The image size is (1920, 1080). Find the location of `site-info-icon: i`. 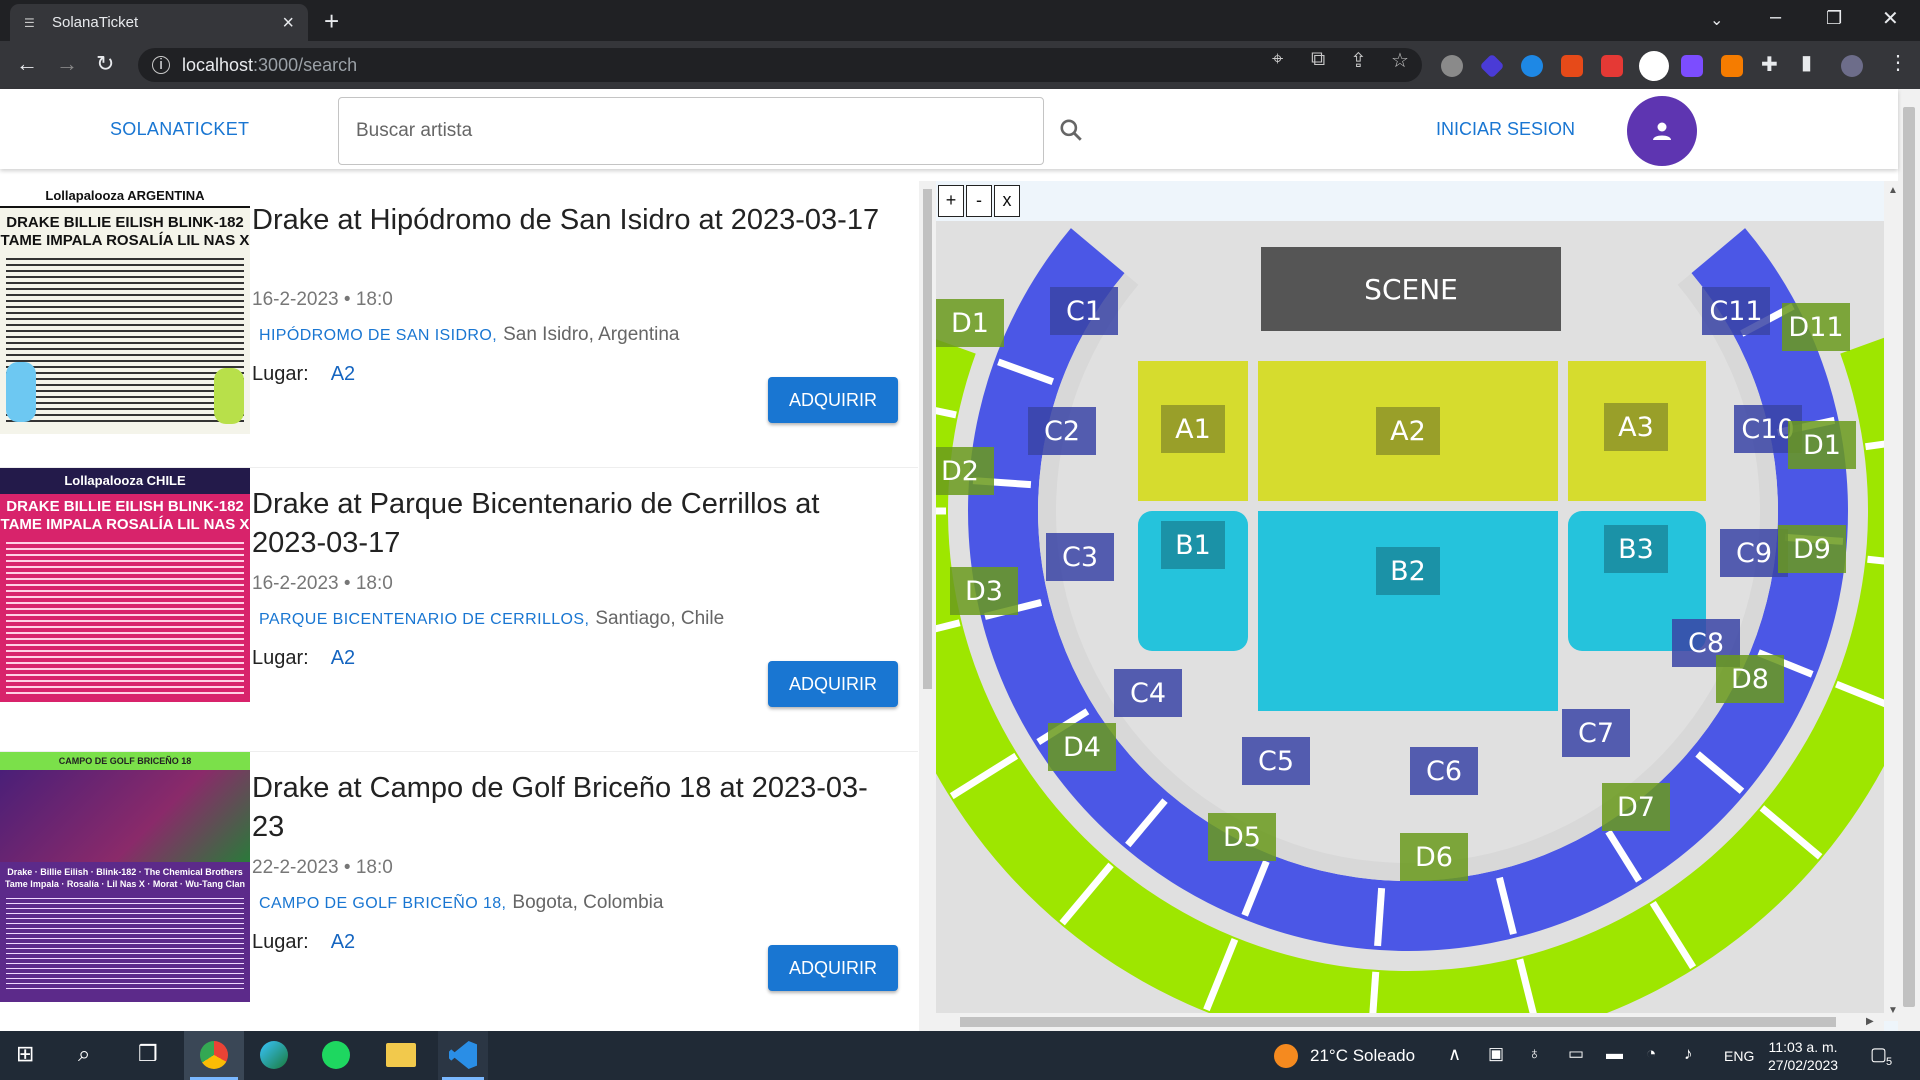

site-info-icon: i is located at coordinates (161, 65).